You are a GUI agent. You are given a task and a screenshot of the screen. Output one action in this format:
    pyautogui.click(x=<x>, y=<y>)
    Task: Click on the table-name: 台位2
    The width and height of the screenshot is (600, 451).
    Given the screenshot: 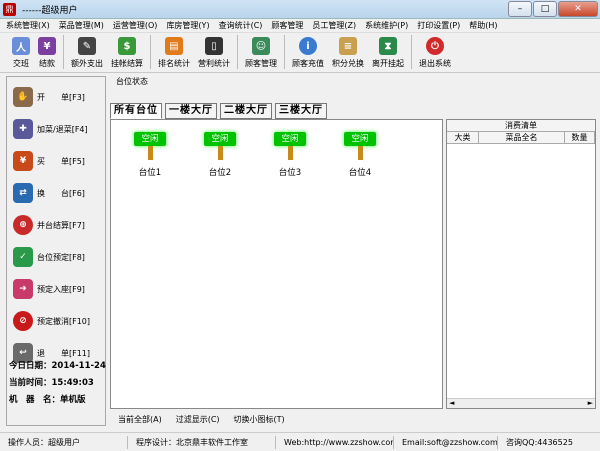 What is the action you would take?
    pyautogui.click(x=220, y=173)
    